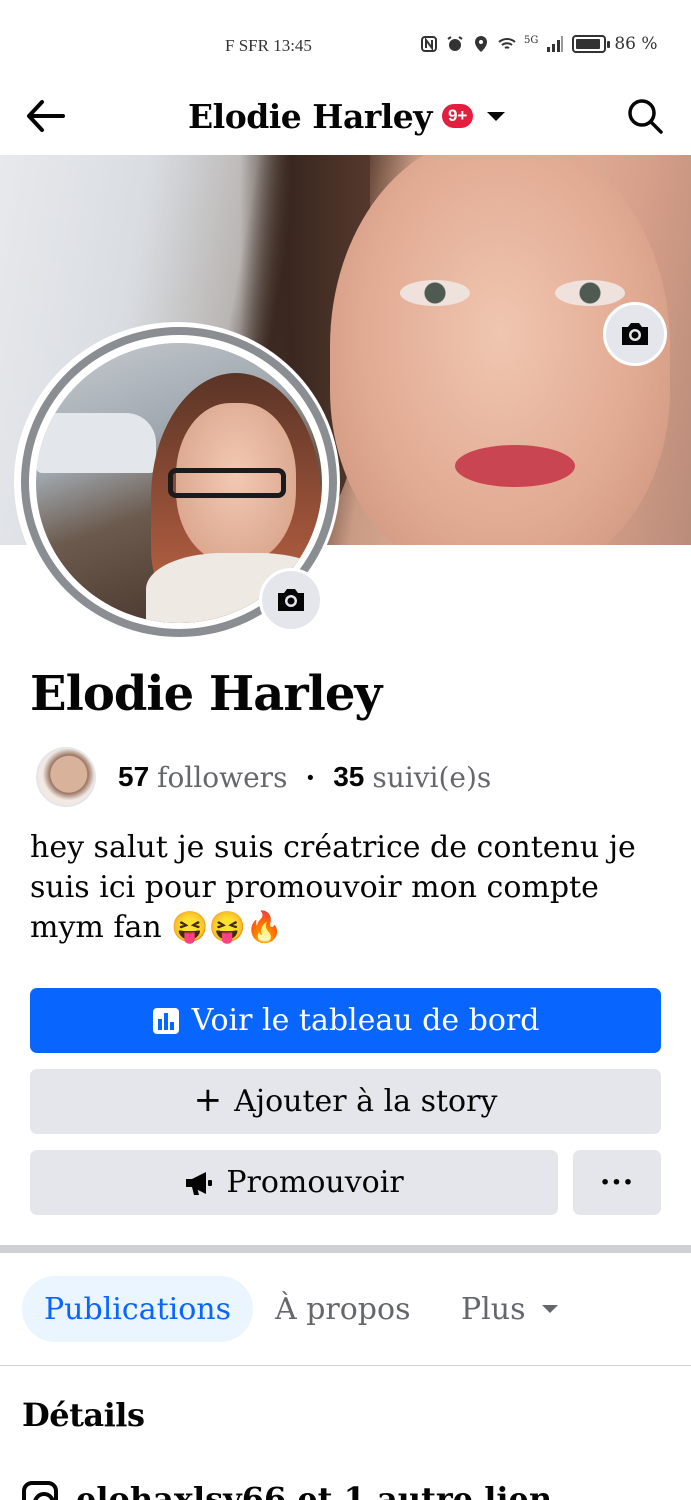 This screenshot has width=691, height=1500. Describe the element at coordinates (345, 1249) in the screenshot. I see `section-divider` at that location.